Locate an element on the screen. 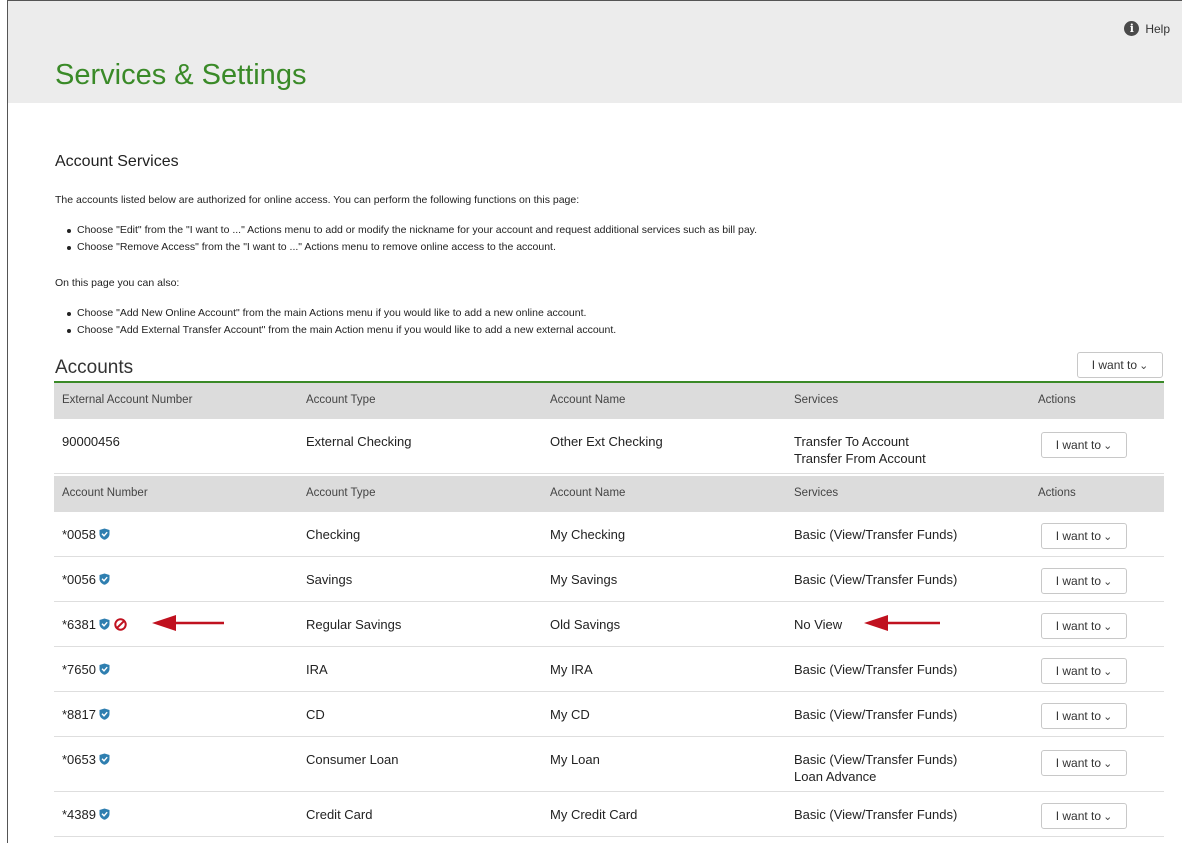 The width and height of the screenshot is (1182, 843). account-name: My IRA is located at coordinates (571, 669).